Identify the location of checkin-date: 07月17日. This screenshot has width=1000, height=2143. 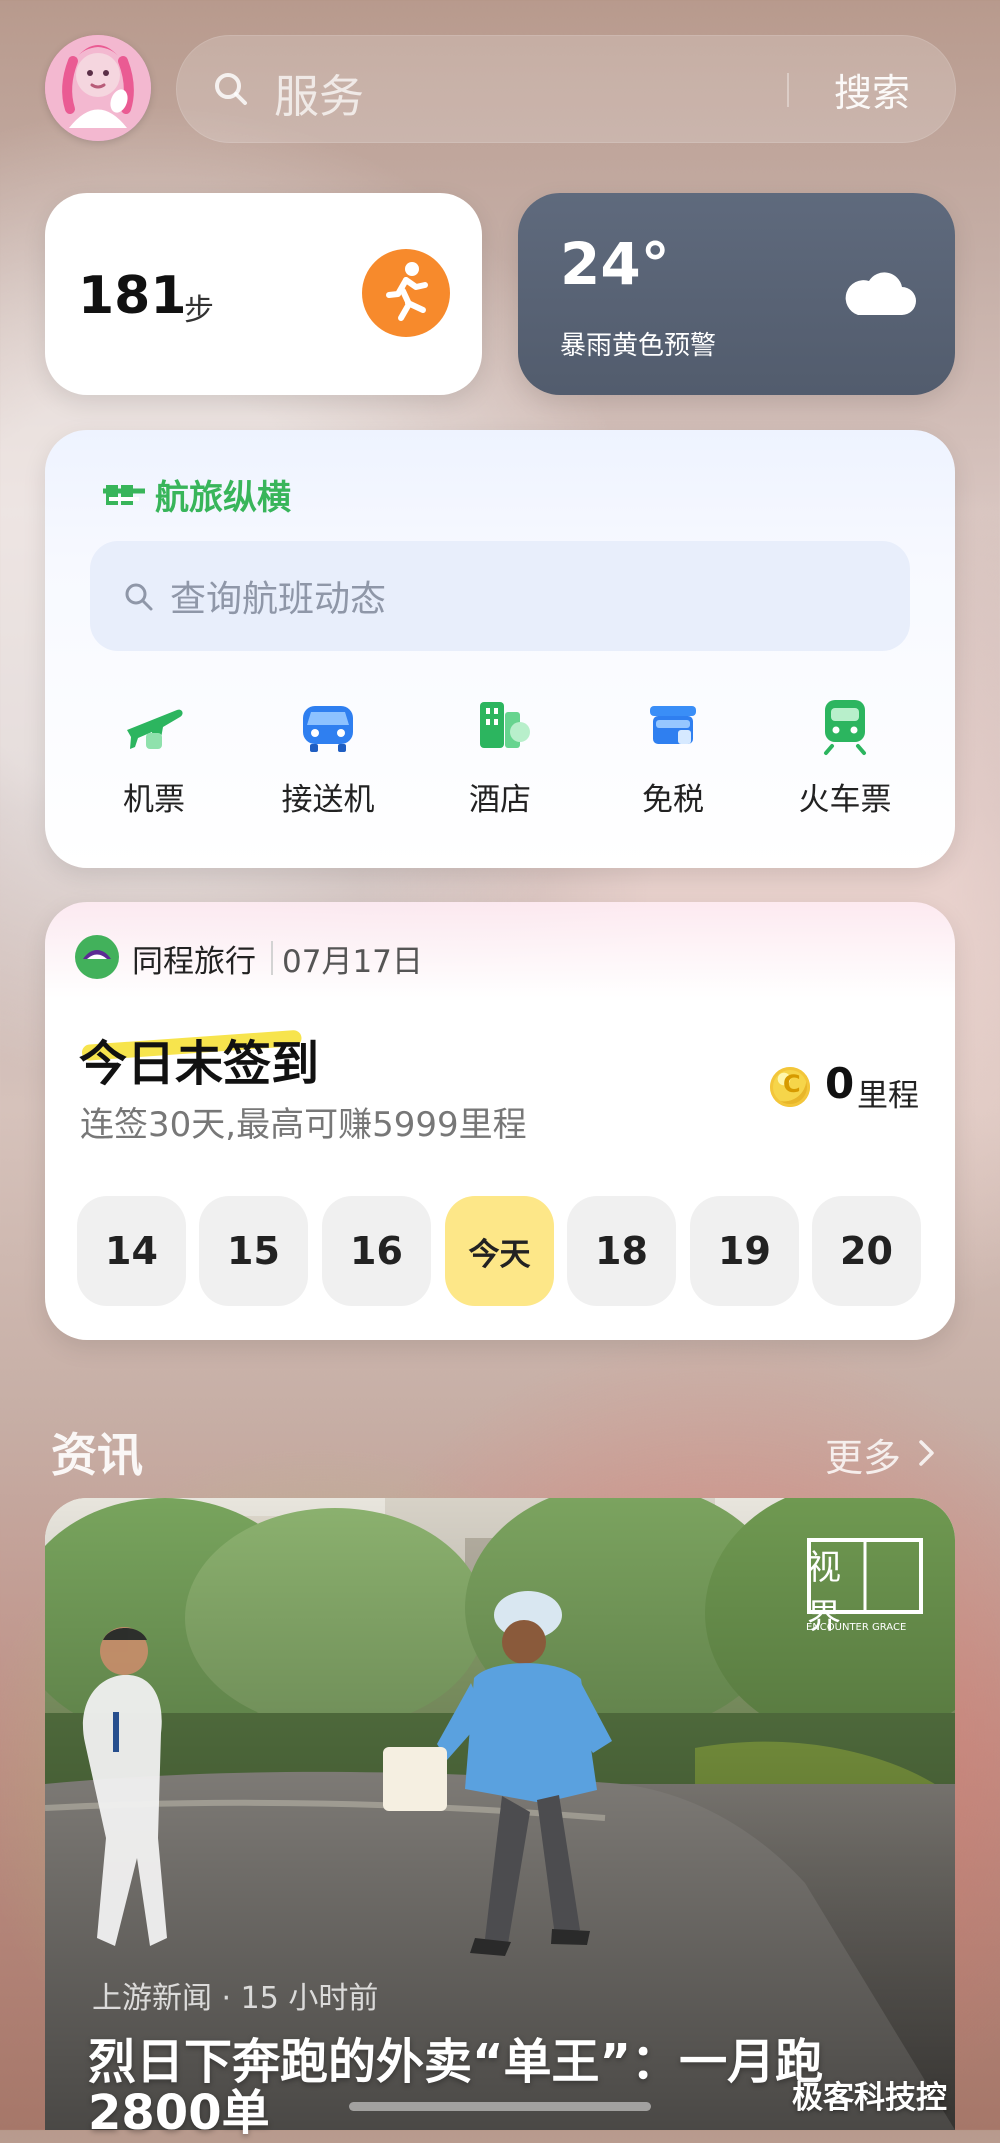
(352, 962).